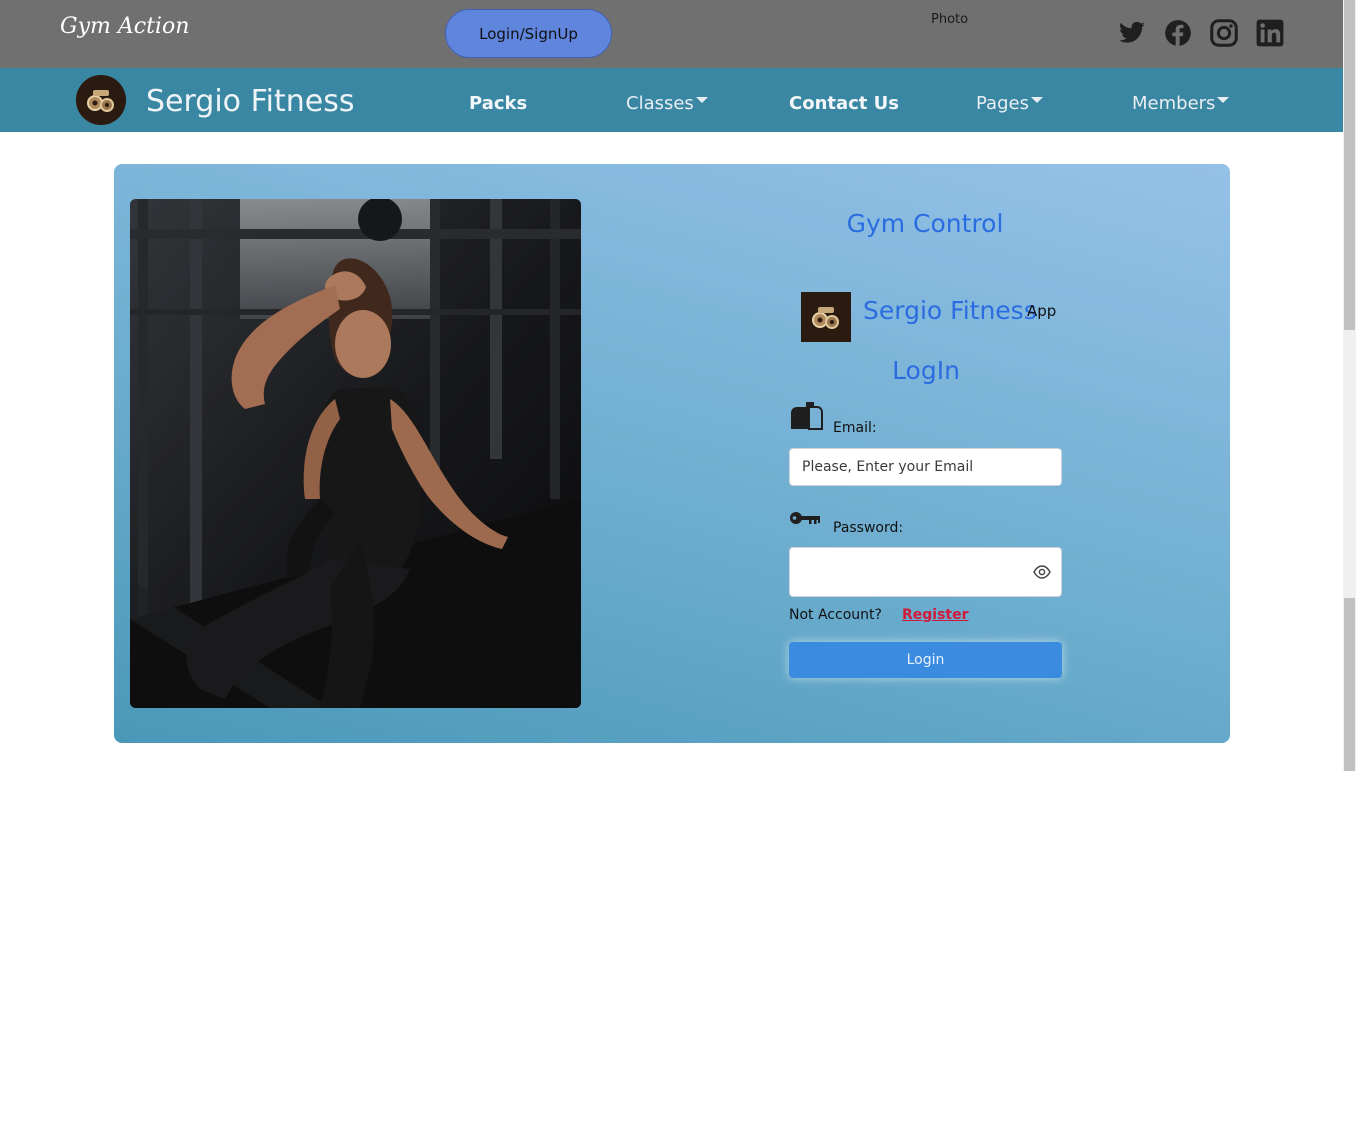  I want to click on top-bar: Gym Action Login/SignUp Photo, so click(671, 34).